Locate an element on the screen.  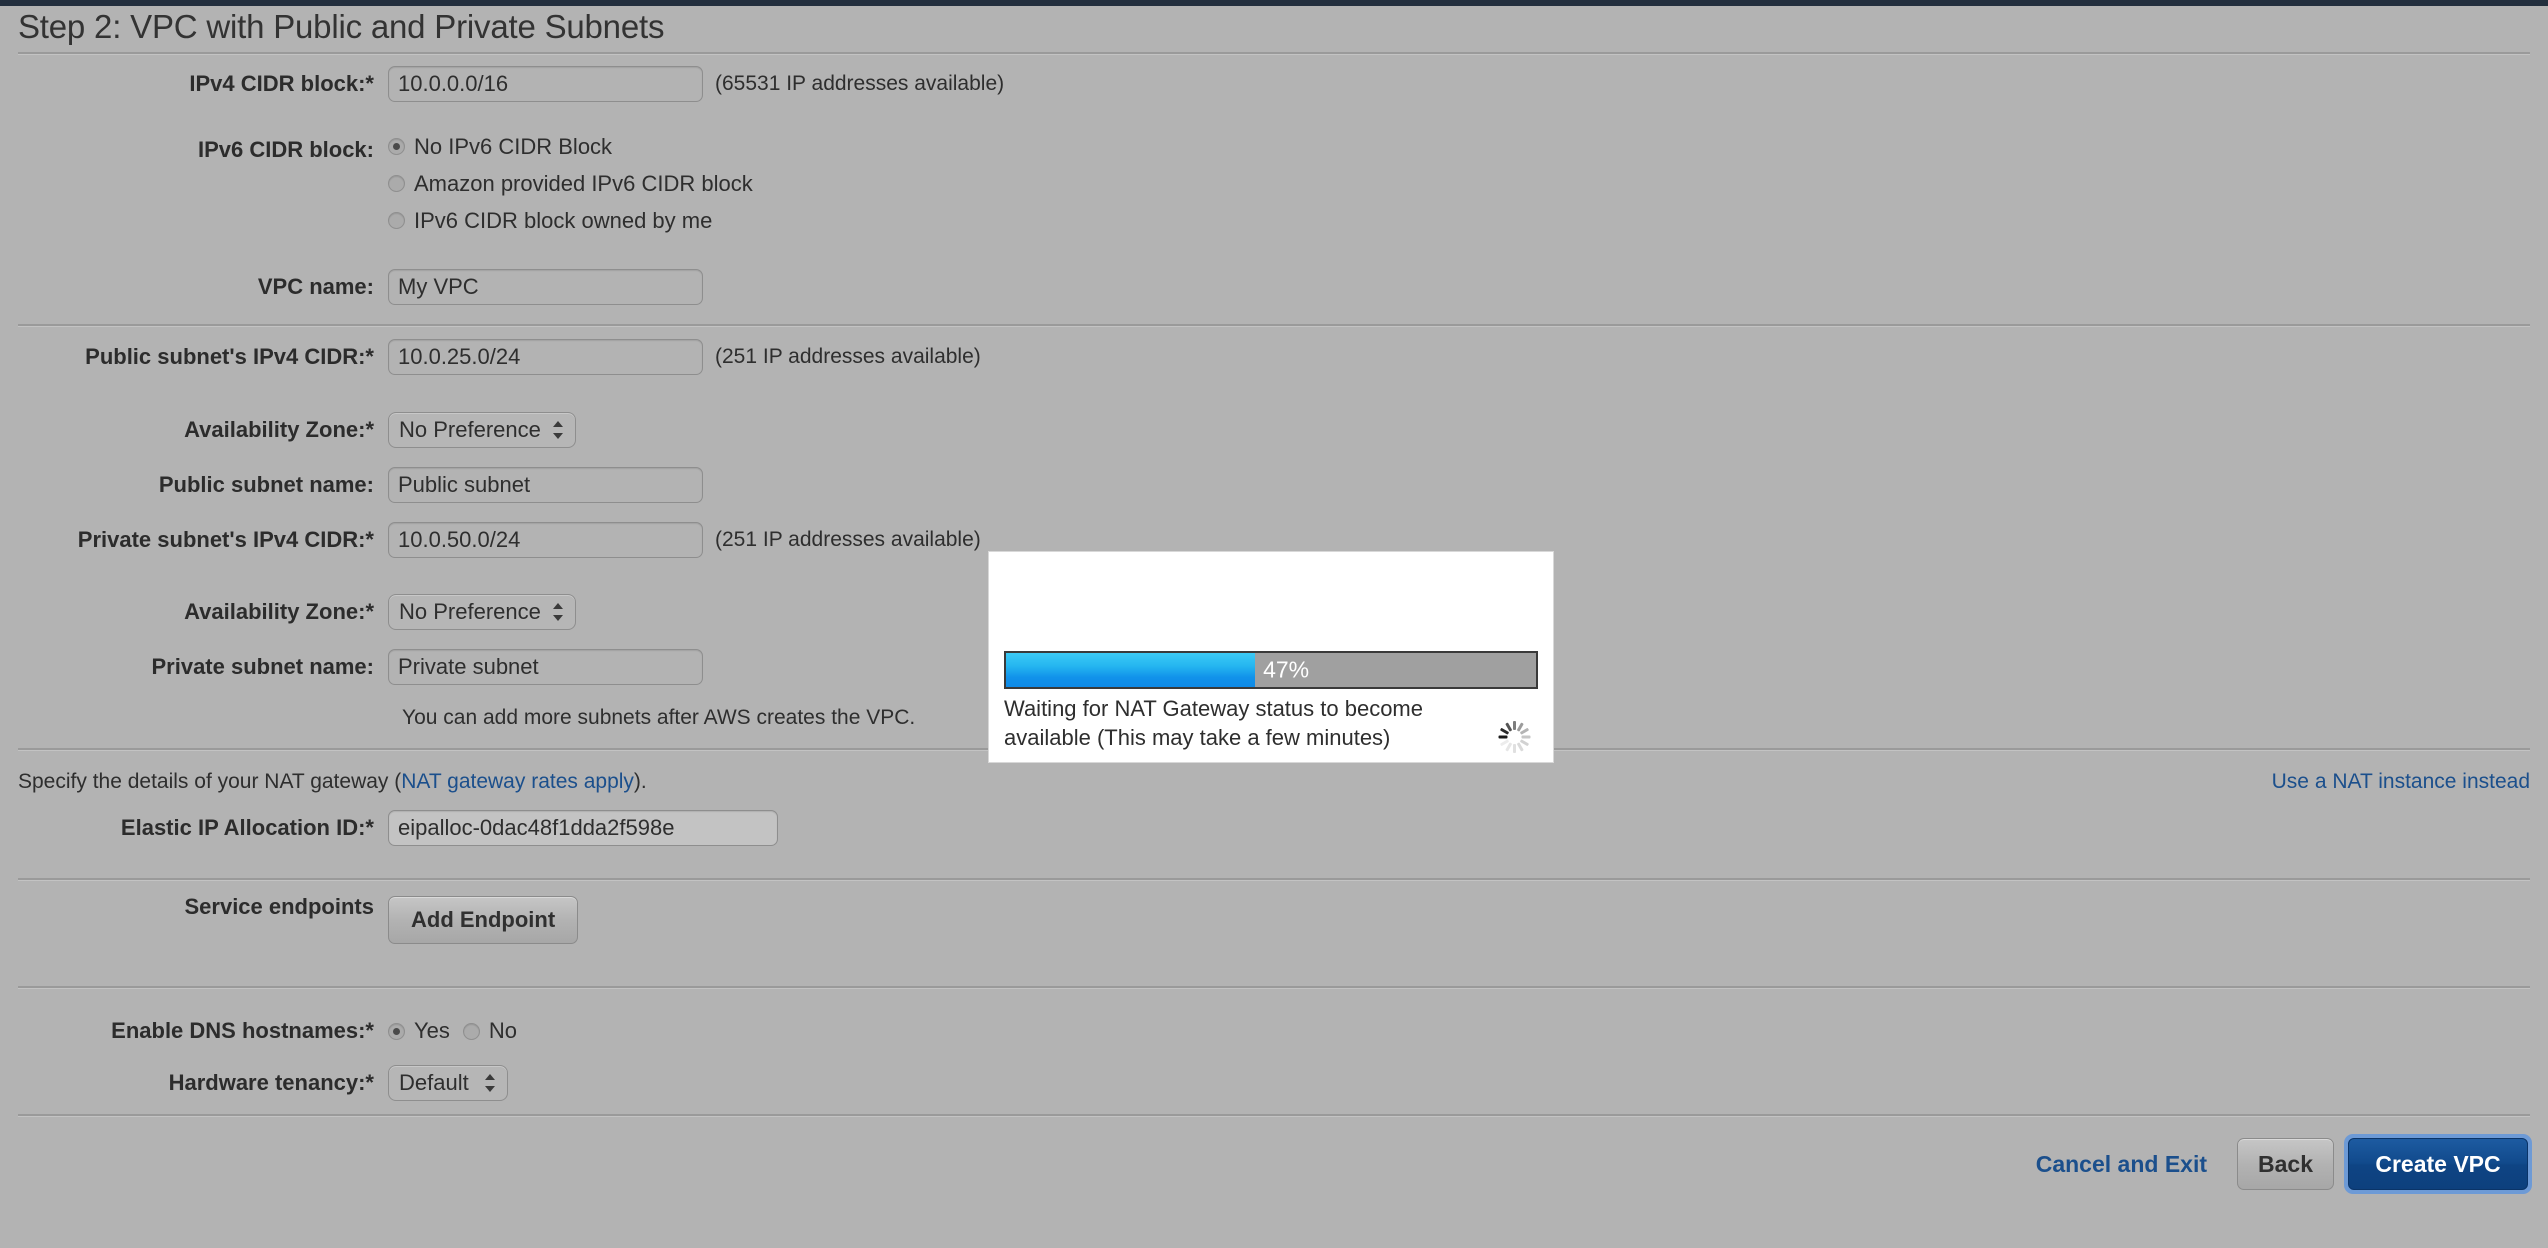
label-public-subnet-name: Public subnet name: is located at coordinates (266, 484).